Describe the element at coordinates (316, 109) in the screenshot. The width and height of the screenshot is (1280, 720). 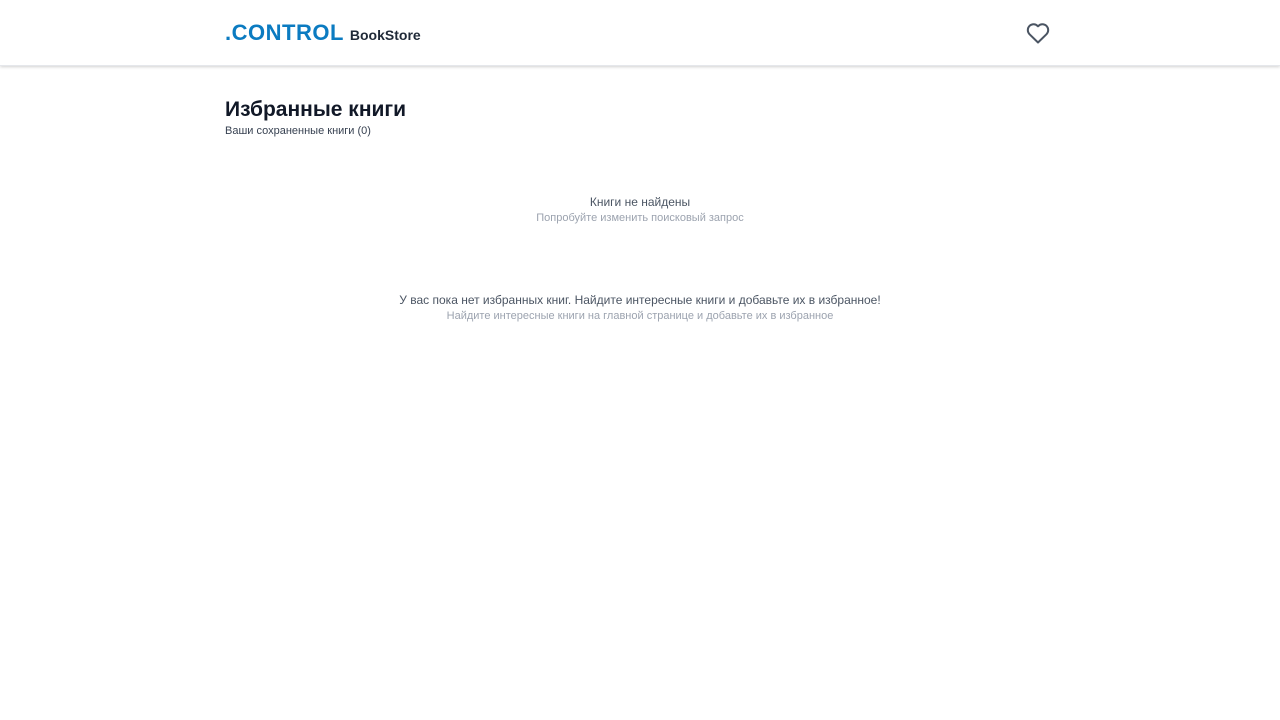
I see `page-title: Избранные книги` at that location.